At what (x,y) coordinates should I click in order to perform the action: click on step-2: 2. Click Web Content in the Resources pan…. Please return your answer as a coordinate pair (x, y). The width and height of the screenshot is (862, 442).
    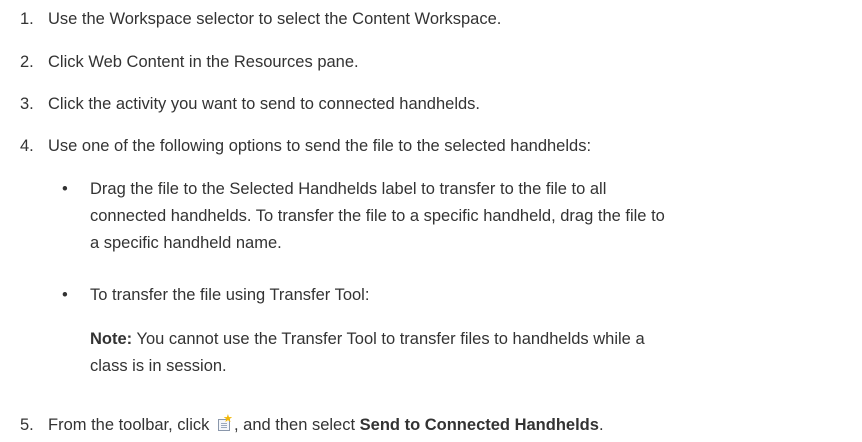
    Looking at the image, I should click on (189, 62).